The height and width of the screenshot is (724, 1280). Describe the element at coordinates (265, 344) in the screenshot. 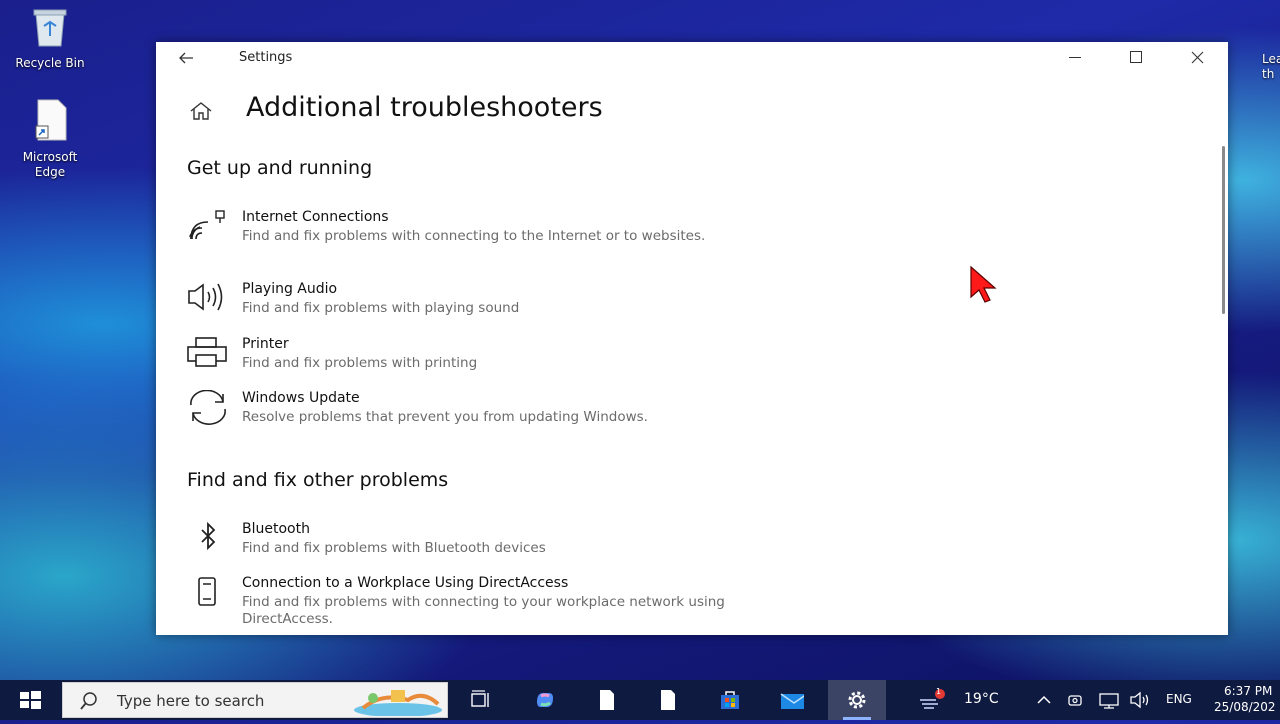

I see `item-title: Printer` at that location.